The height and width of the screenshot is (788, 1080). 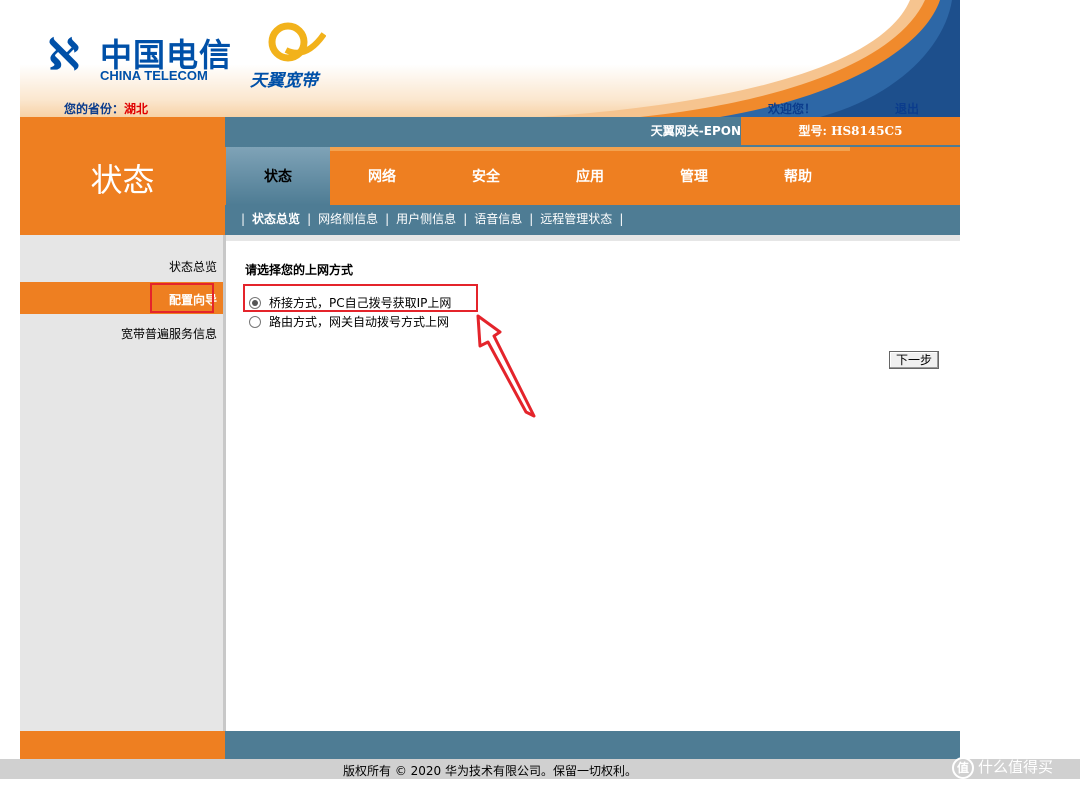 I want to click on sidebar-divider, so click(x=224, y=483).